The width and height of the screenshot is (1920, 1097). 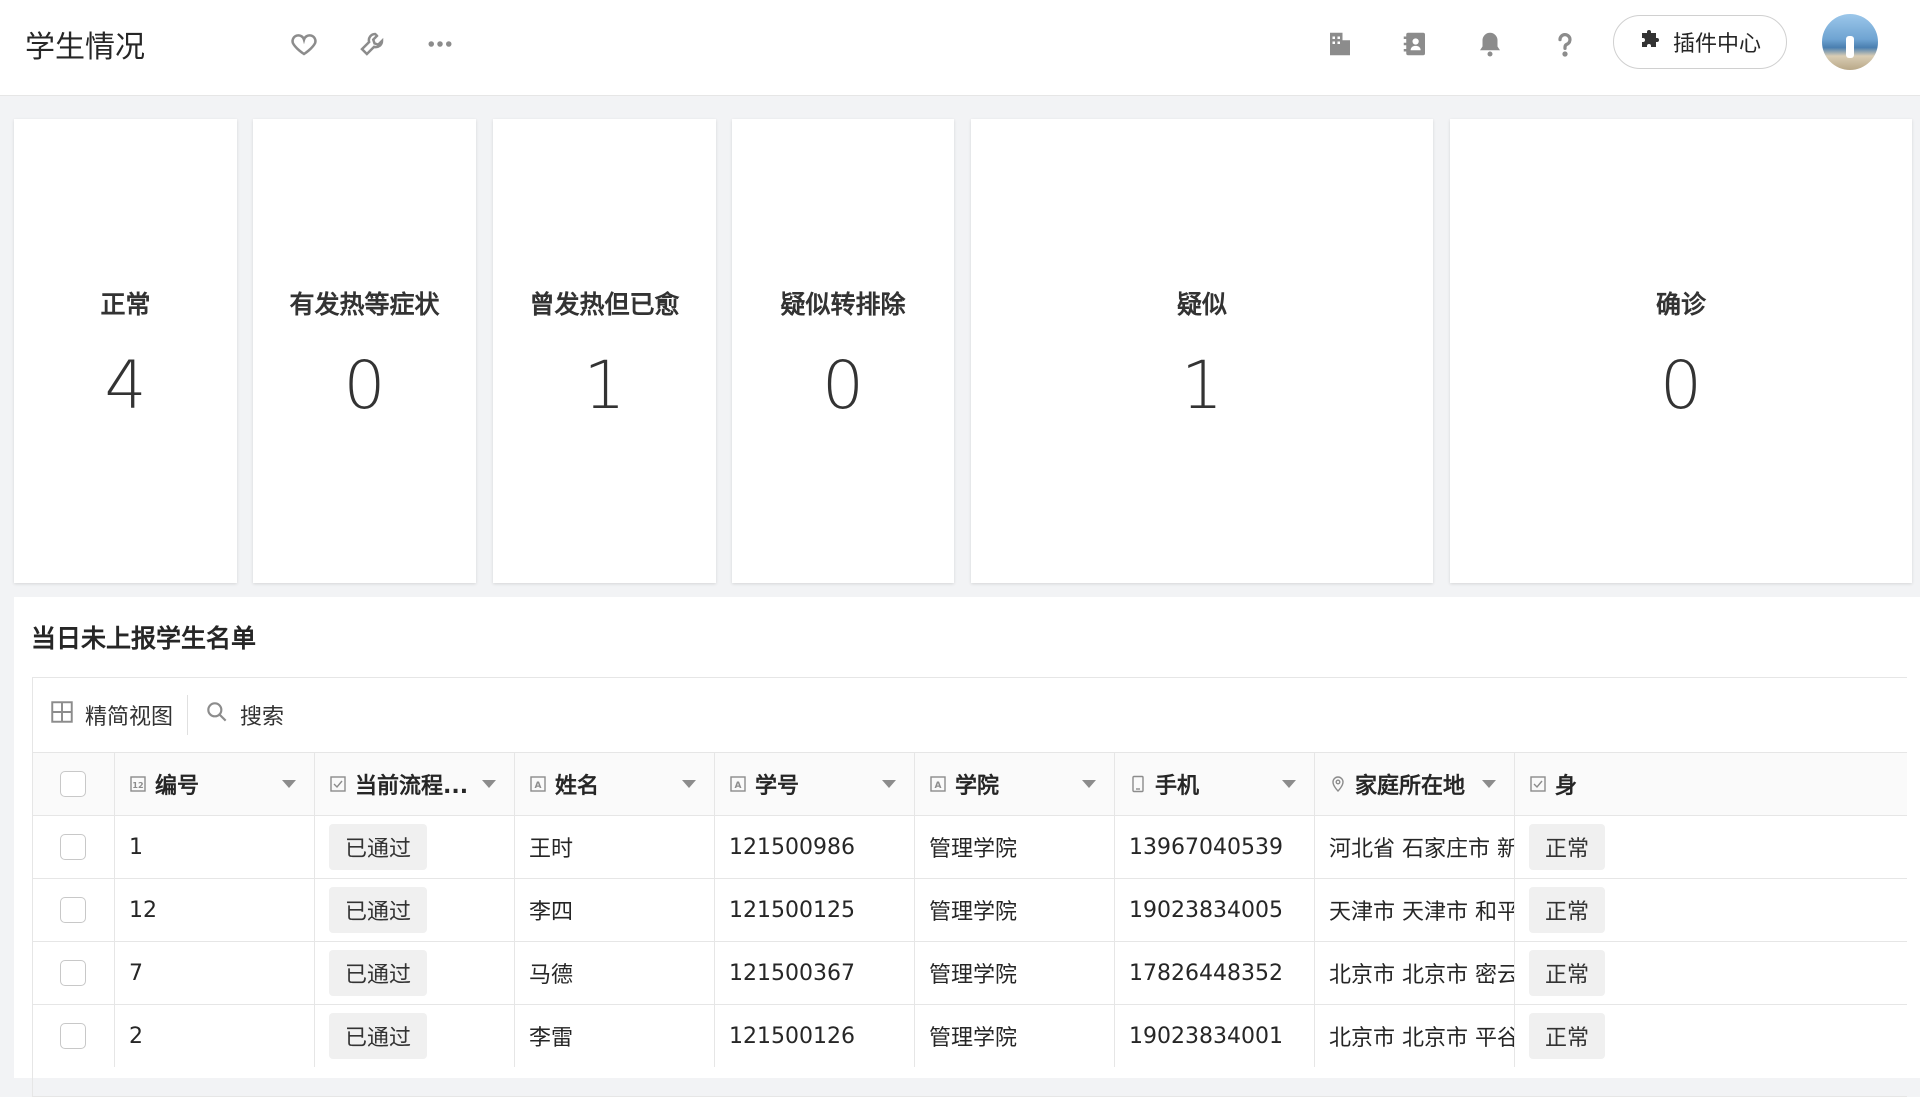 I want to click on column-header-address: 家庭所在地, so click(x=1415, y=784).